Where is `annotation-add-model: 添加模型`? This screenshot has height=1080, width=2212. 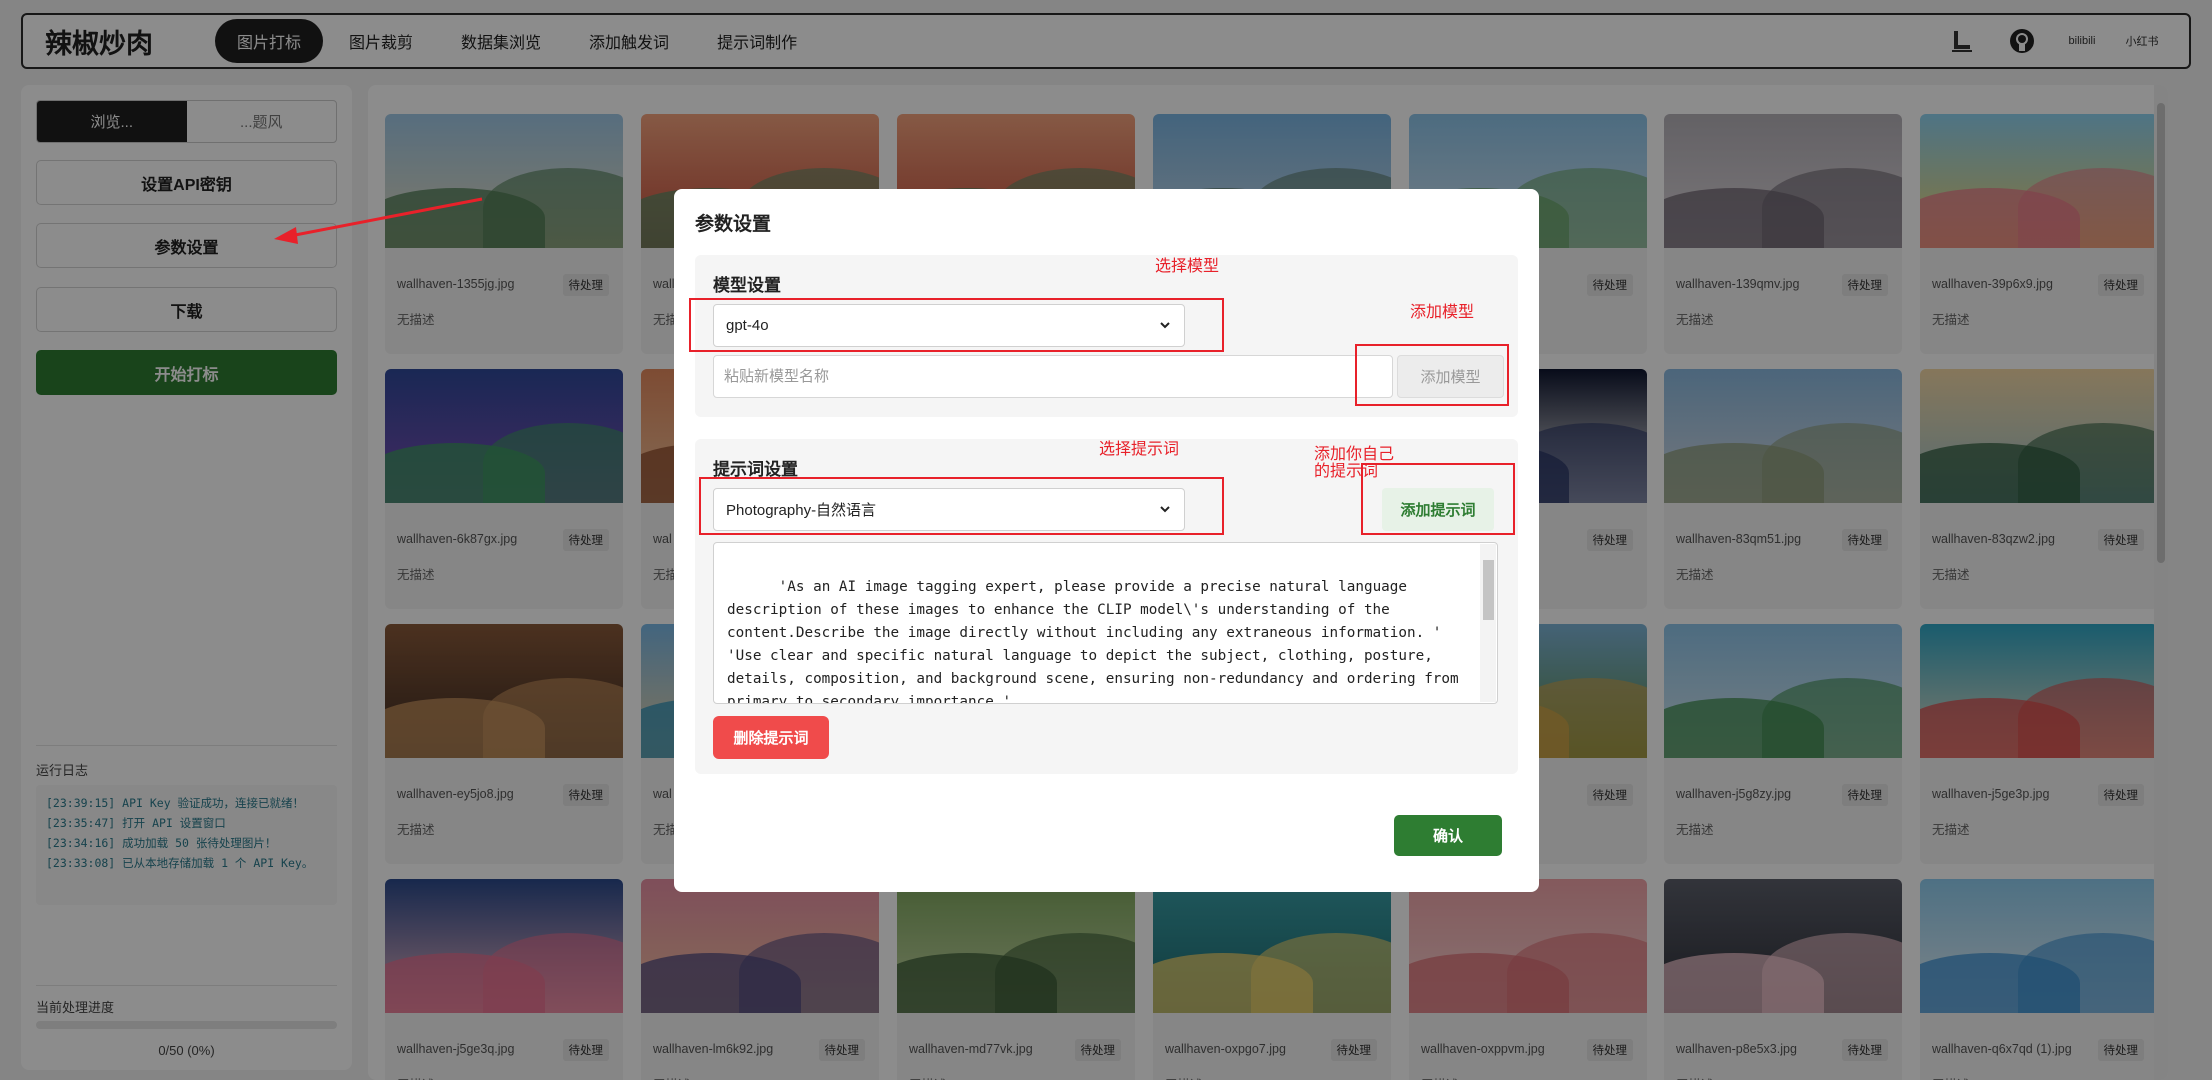
annotation-add-model: 添加模型 is located at coordinates (1442, 312).